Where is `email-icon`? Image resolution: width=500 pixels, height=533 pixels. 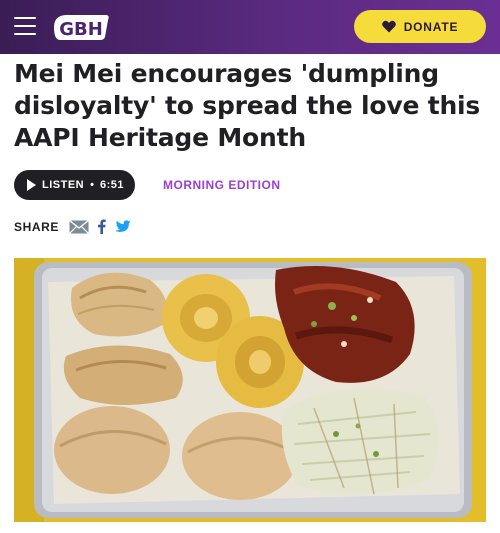
email-icon is located at coordinates (79, 226).